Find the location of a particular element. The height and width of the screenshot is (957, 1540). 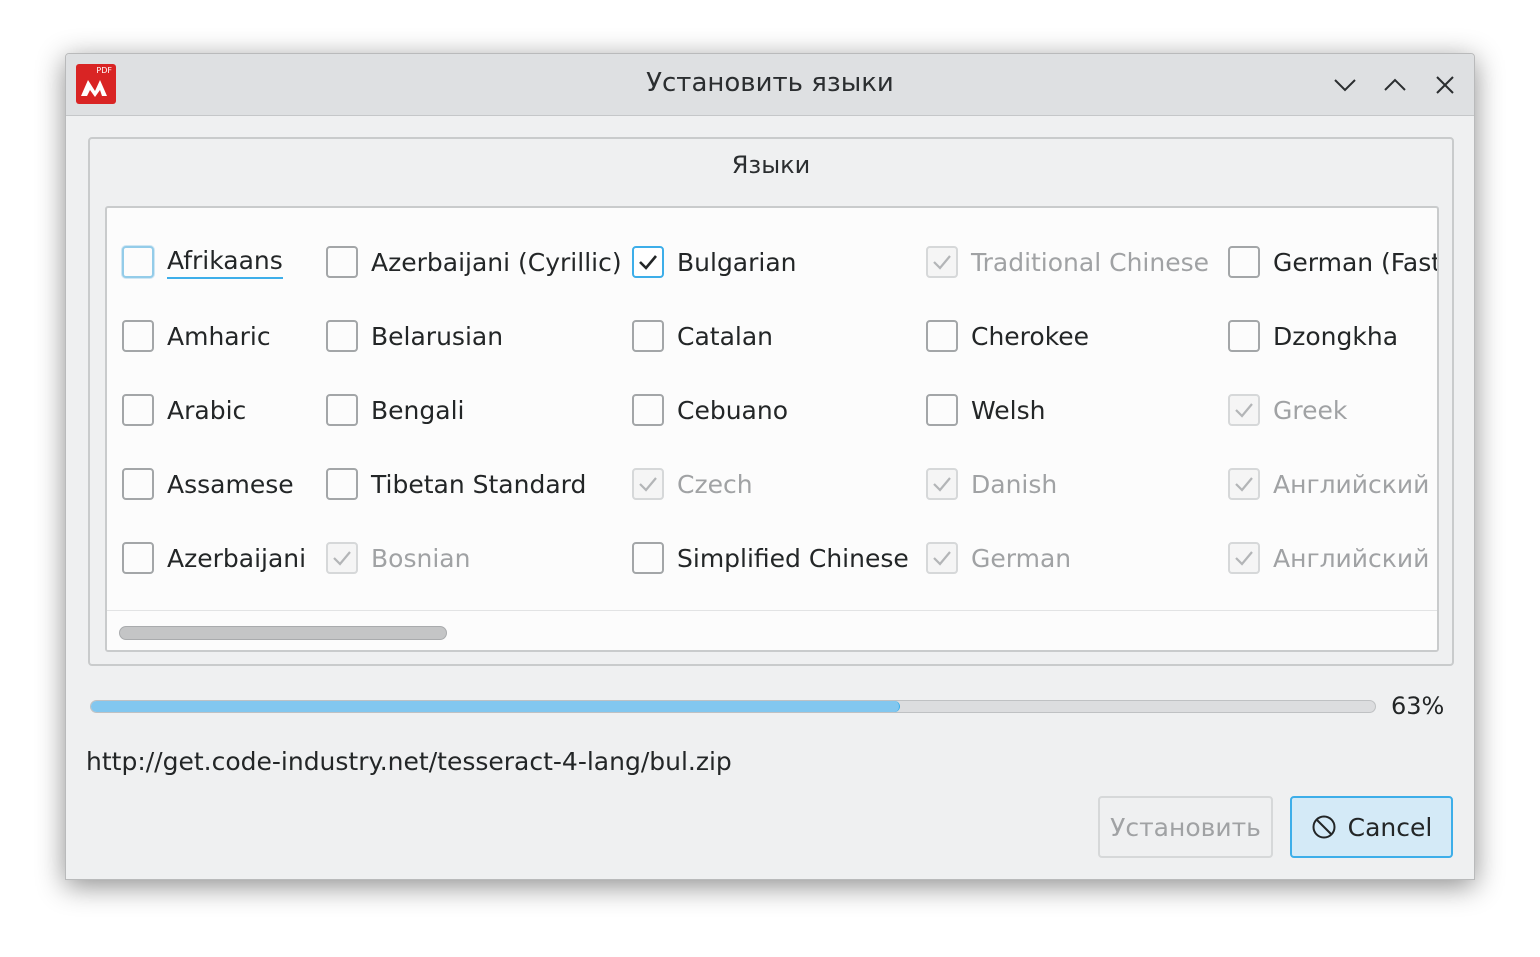

chevron-down-icon is located at coordinates (1345, 85).